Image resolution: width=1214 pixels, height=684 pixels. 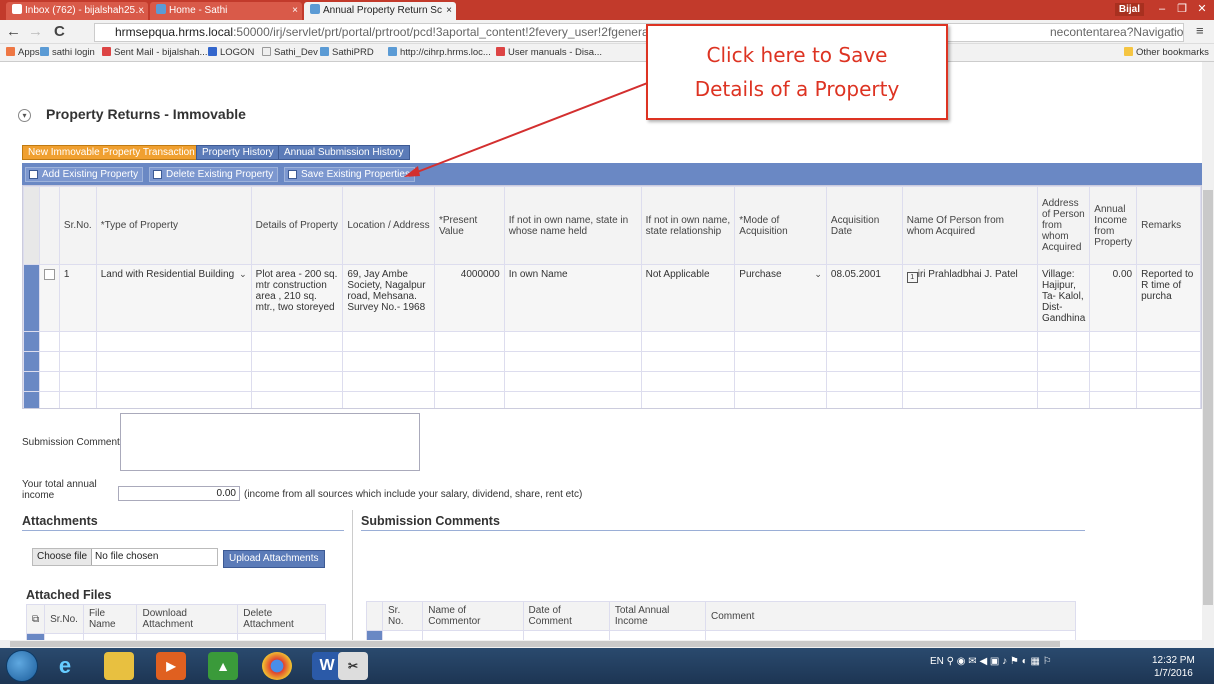 What do you see at coordinates (1162, 9) in the screenshot?
I see `minimize-icon: –` at bounding box center [1162, 9].